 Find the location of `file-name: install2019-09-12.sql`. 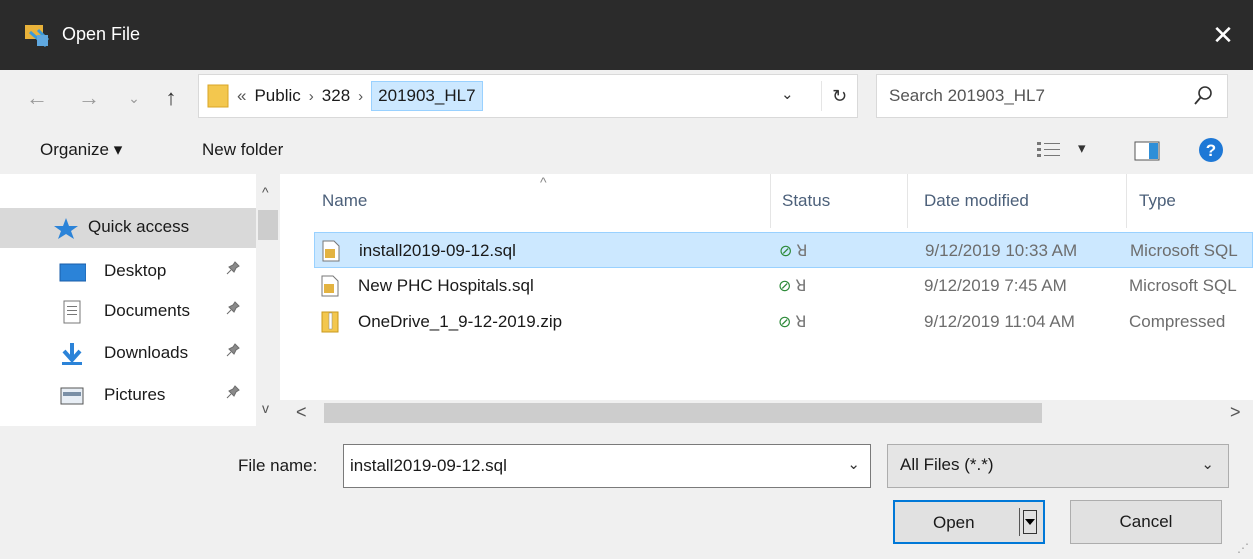

file-name: install2019-09-12.sql is located at coordinates (437, 250).